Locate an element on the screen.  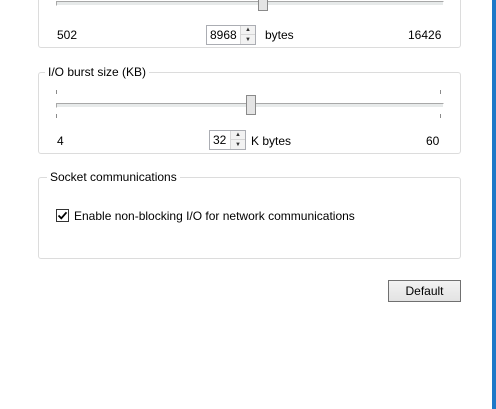
nonblocking-io-checkbox is located at coordinates (62, 215).